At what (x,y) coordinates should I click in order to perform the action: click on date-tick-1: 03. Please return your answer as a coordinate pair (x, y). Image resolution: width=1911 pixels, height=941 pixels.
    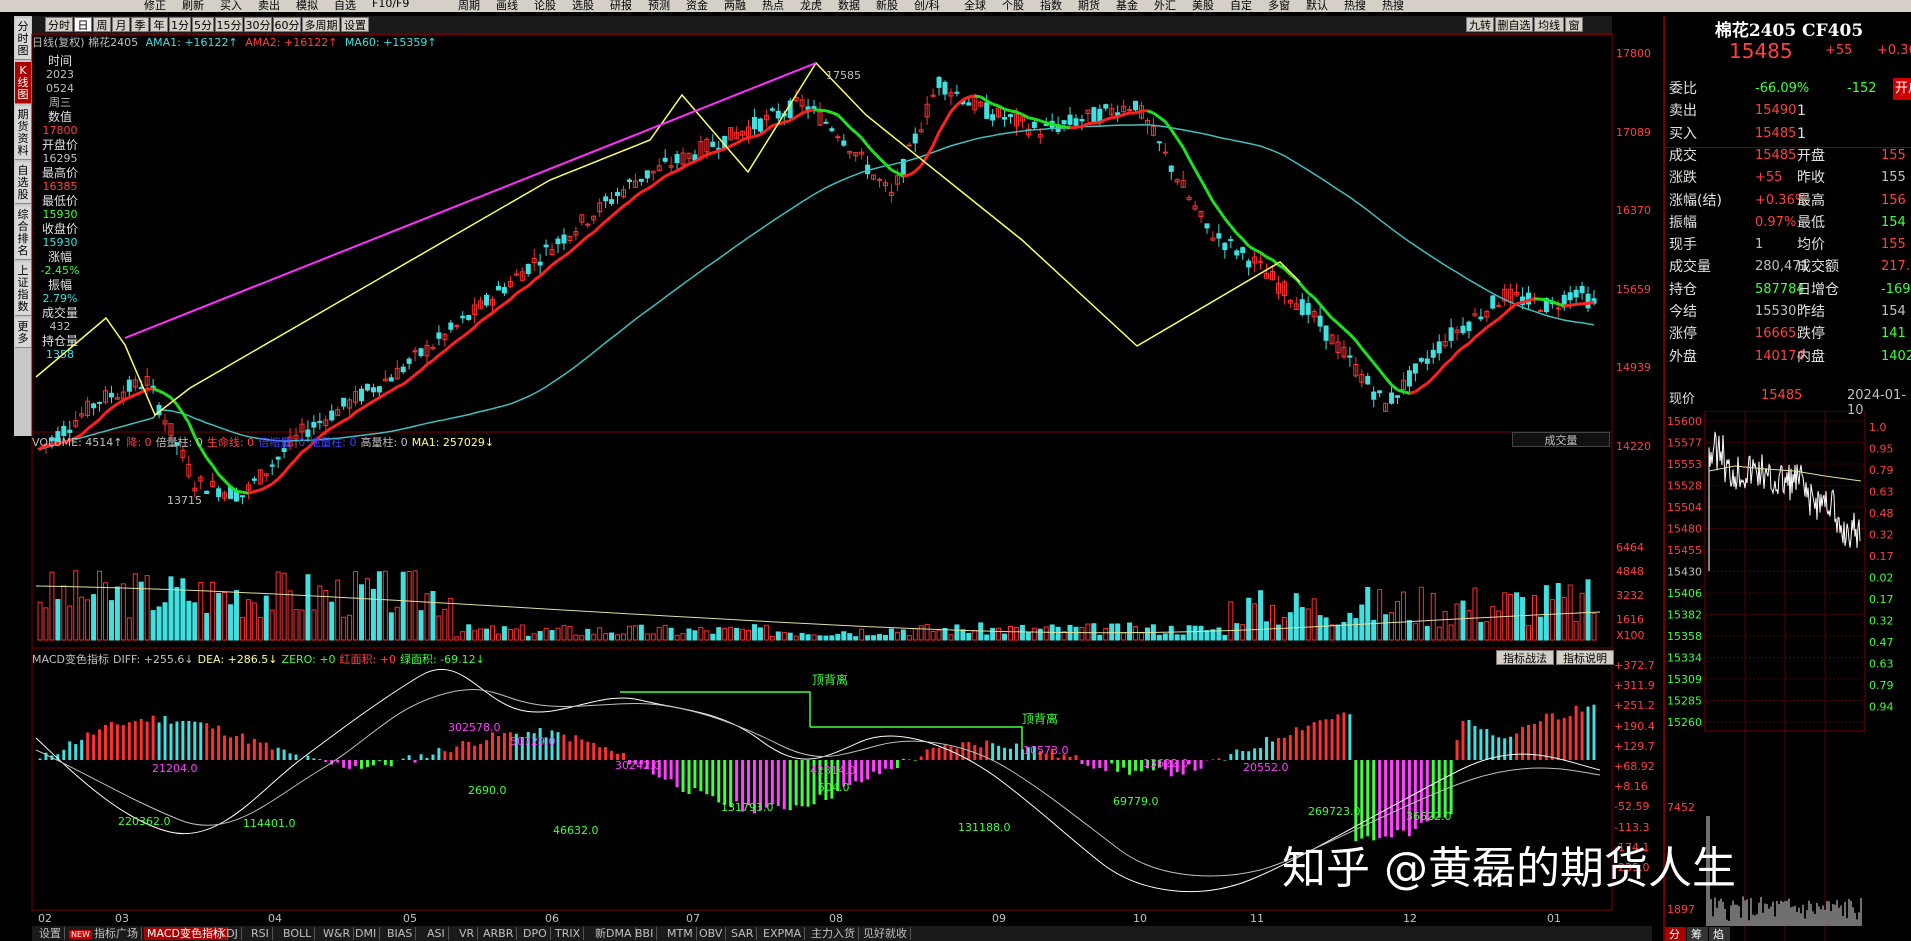
    Looking at the image, I should click on (122, 918).